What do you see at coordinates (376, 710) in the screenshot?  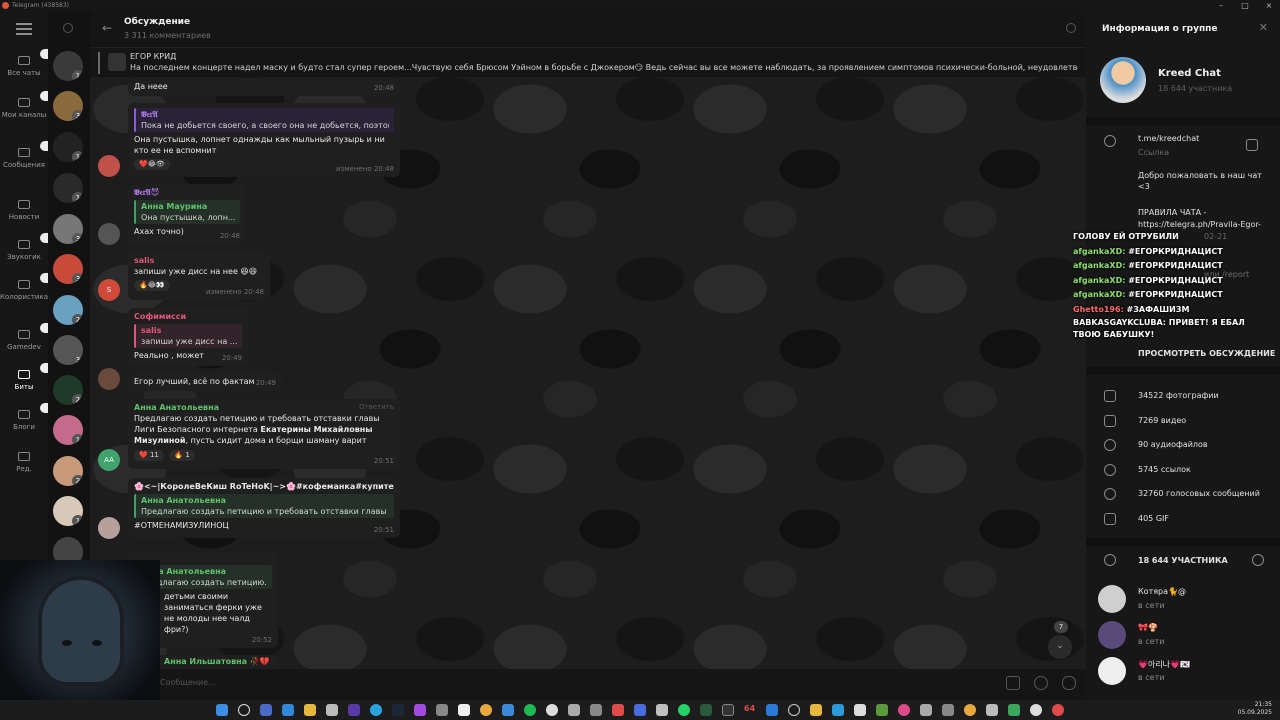 I see `telegram-icon` at bounding box center [376, 710].